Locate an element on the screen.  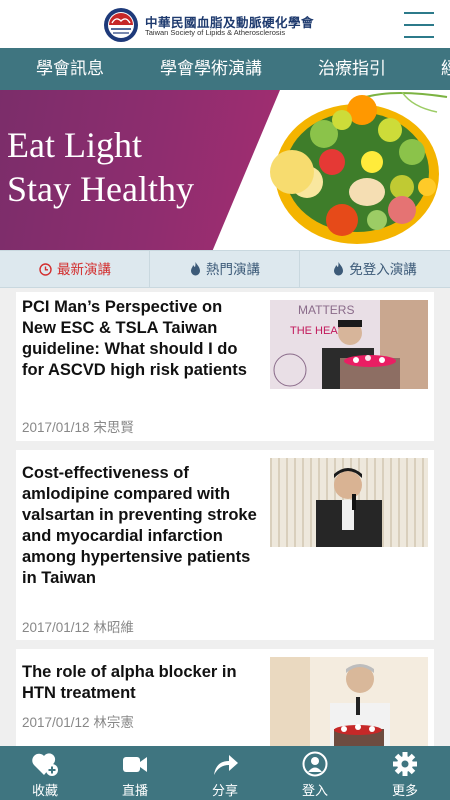
bottom-tab-label: 分享 is located at coordinates (224, 790).